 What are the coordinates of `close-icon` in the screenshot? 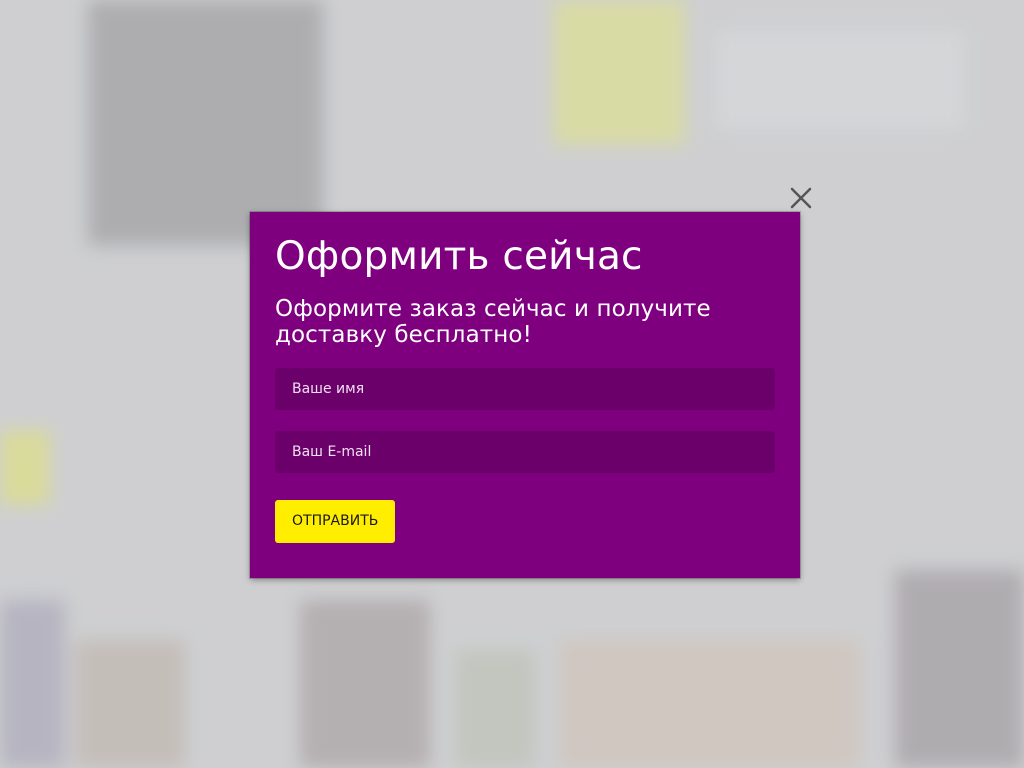 It's located at (801, 198).